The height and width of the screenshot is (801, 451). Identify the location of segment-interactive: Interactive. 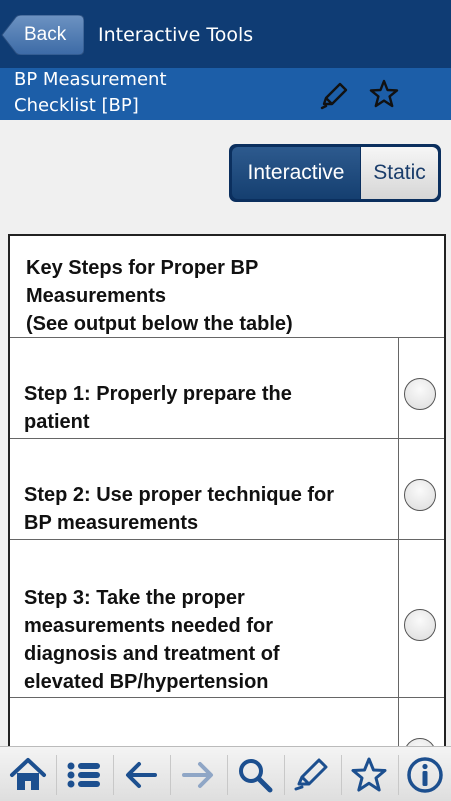
(296, 173).